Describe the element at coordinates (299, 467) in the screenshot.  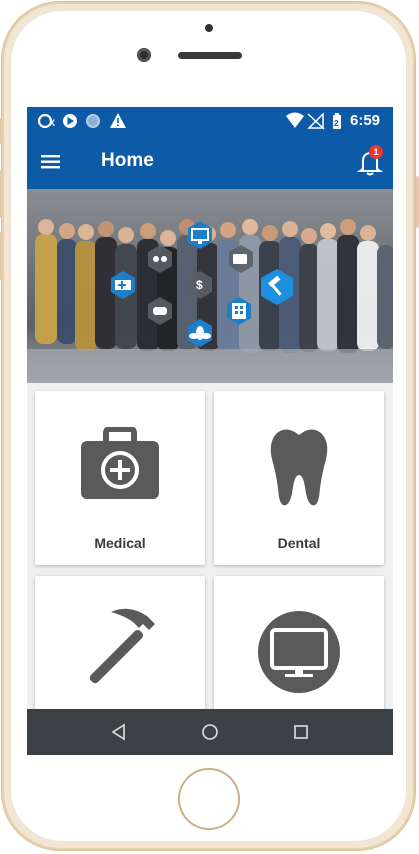
I see `tooth-icon` at that location.